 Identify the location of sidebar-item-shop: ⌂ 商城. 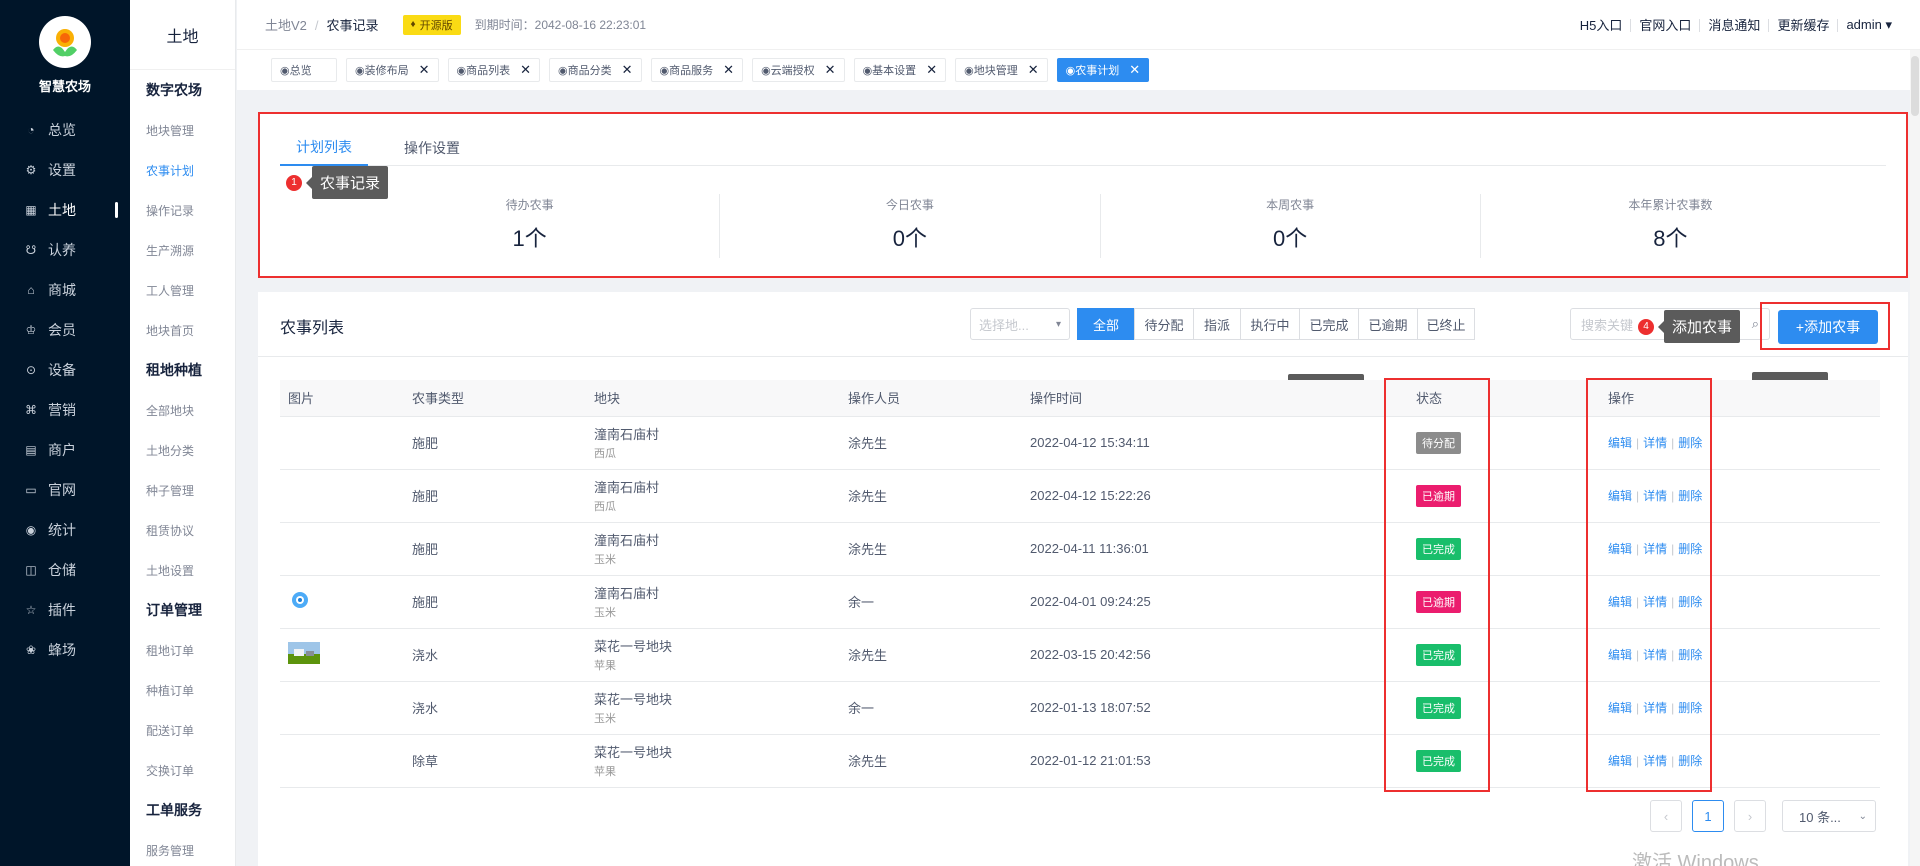
(65, 290).